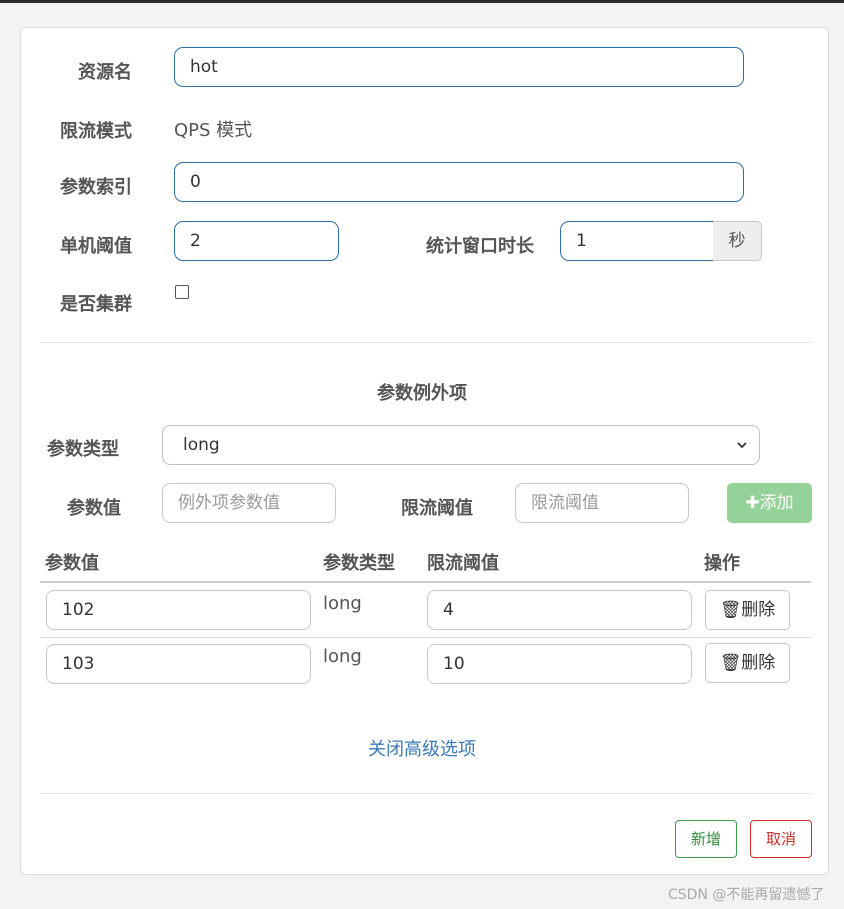  I want to click on param-type-label: 参数类型, so click(83, 449).